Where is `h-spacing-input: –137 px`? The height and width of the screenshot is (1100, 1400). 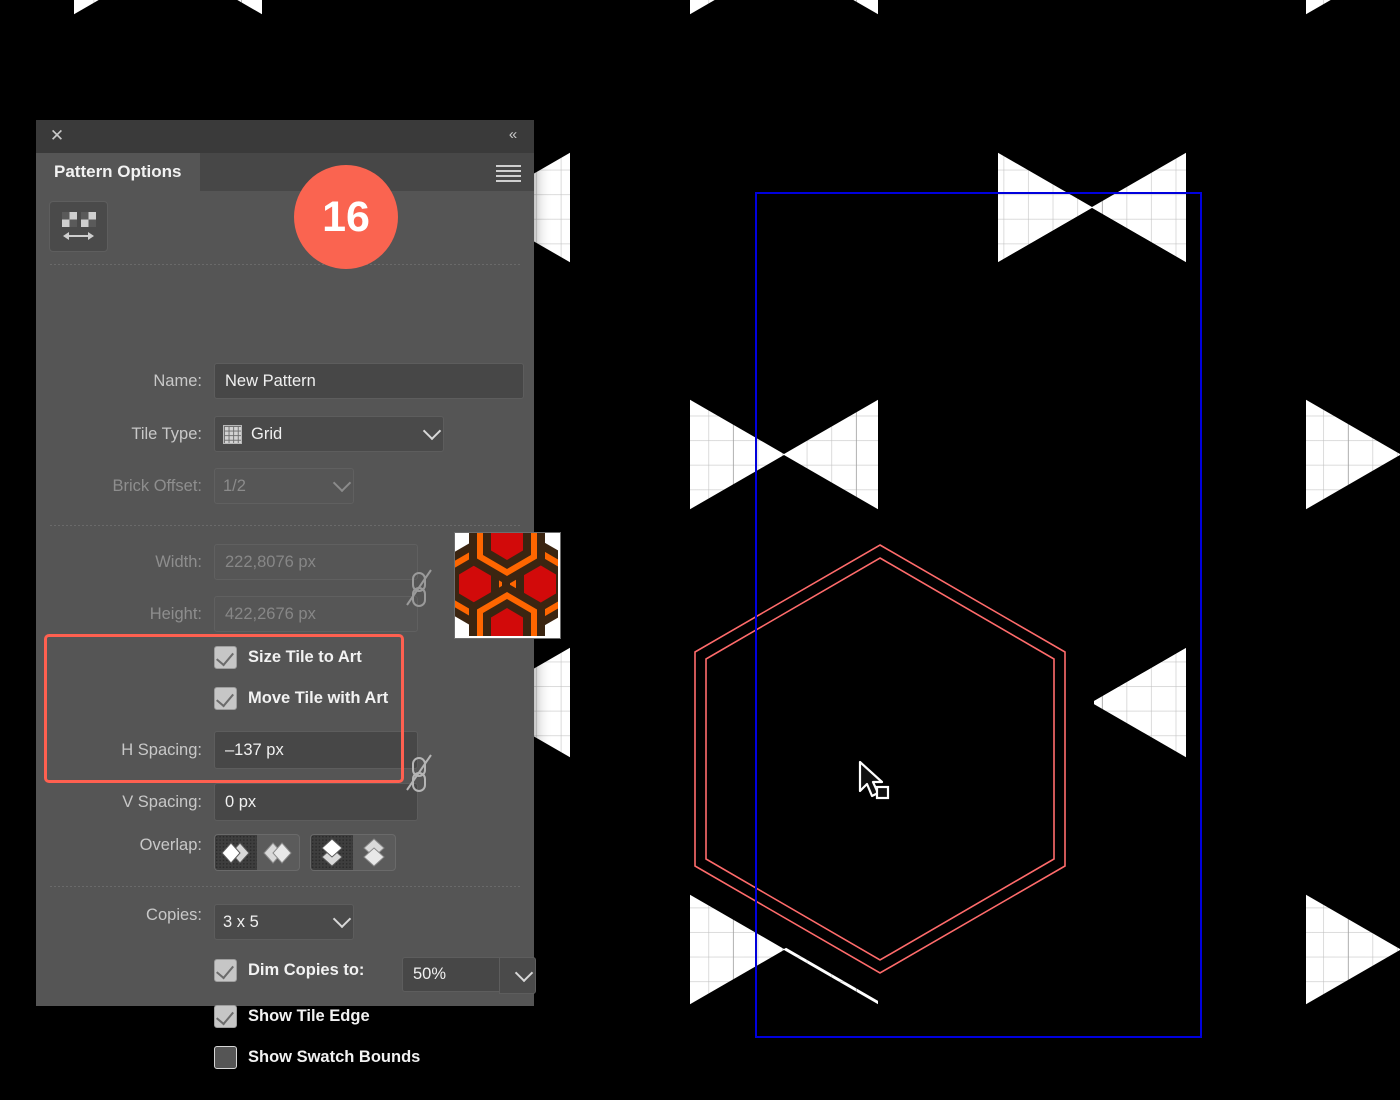 h-spacing-input: –137 px is located at coordinates (316, 750).